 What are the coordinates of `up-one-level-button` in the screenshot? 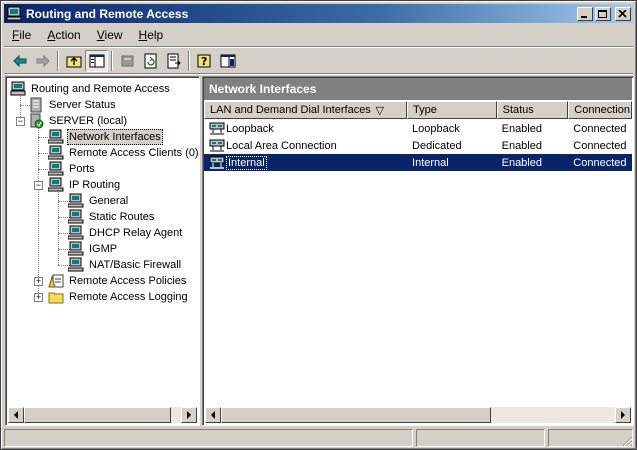 It's located at (73, 61).